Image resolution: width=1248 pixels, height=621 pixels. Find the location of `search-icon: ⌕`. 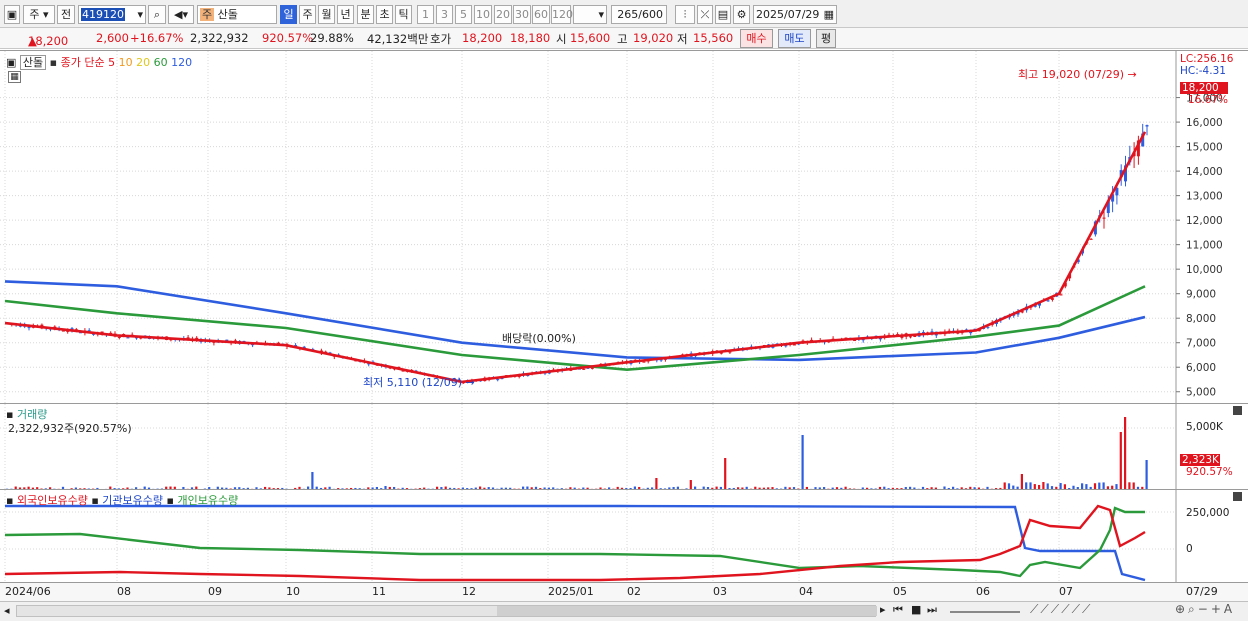

search-icon: ⌕ is located at coordinates (157, 14).